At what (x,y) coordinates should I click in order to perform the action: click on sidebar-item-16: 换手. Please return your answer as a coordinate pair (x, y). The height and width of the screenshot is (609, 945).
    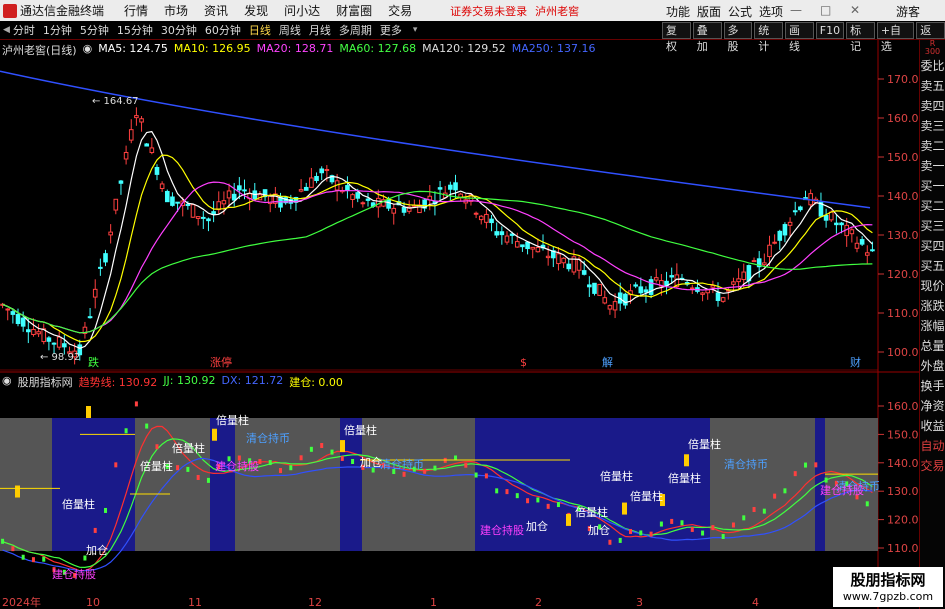
    Looking at the image, I should click on (932, 386).